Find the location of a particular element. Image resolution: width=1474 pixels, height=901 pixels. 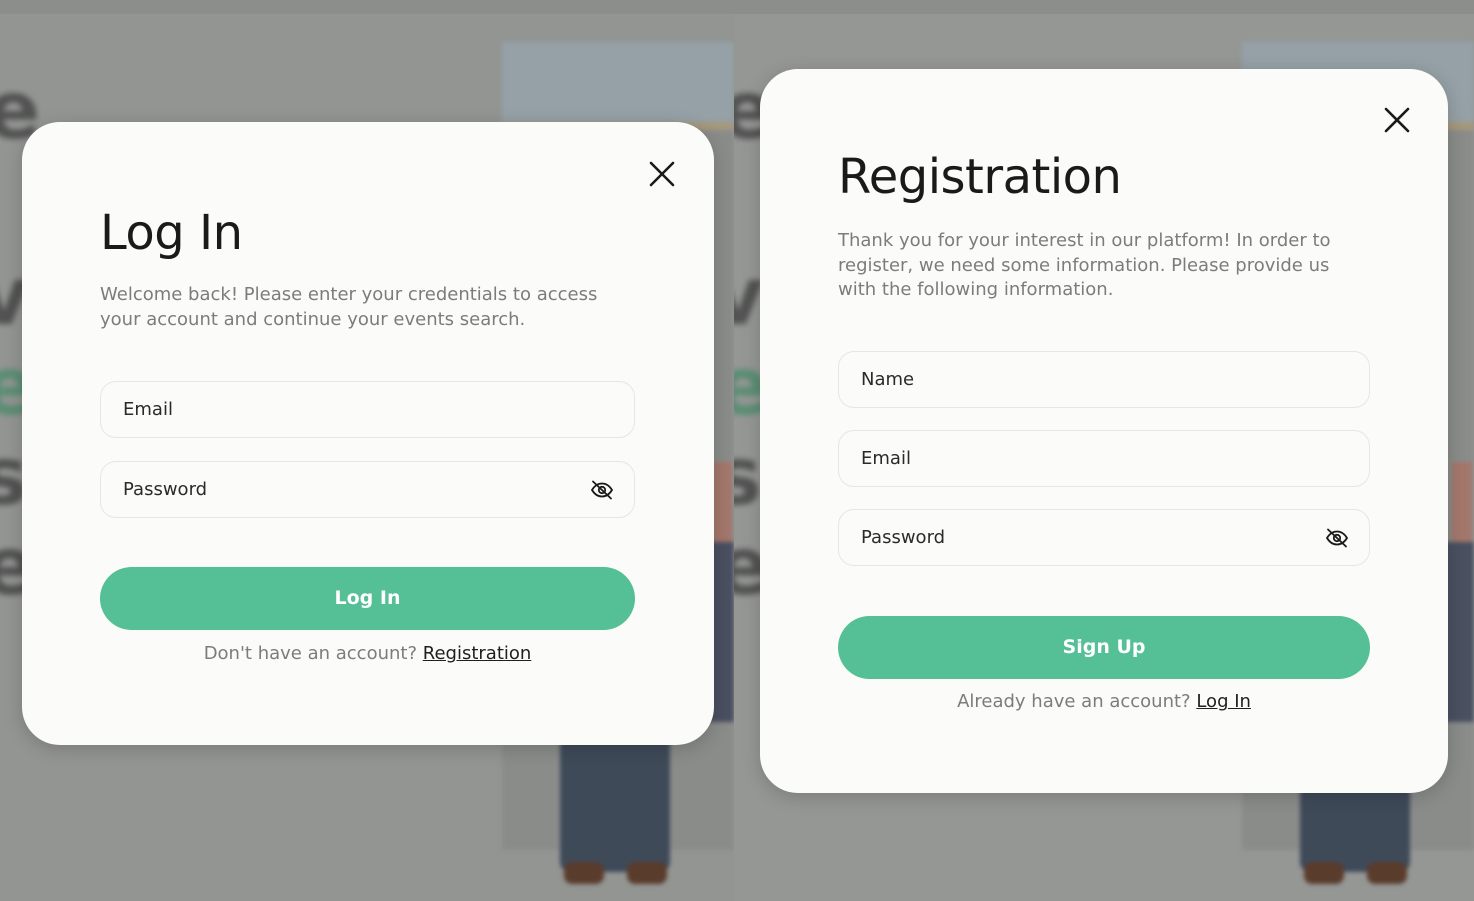

login-close-button is located at coordinates (662, 174).